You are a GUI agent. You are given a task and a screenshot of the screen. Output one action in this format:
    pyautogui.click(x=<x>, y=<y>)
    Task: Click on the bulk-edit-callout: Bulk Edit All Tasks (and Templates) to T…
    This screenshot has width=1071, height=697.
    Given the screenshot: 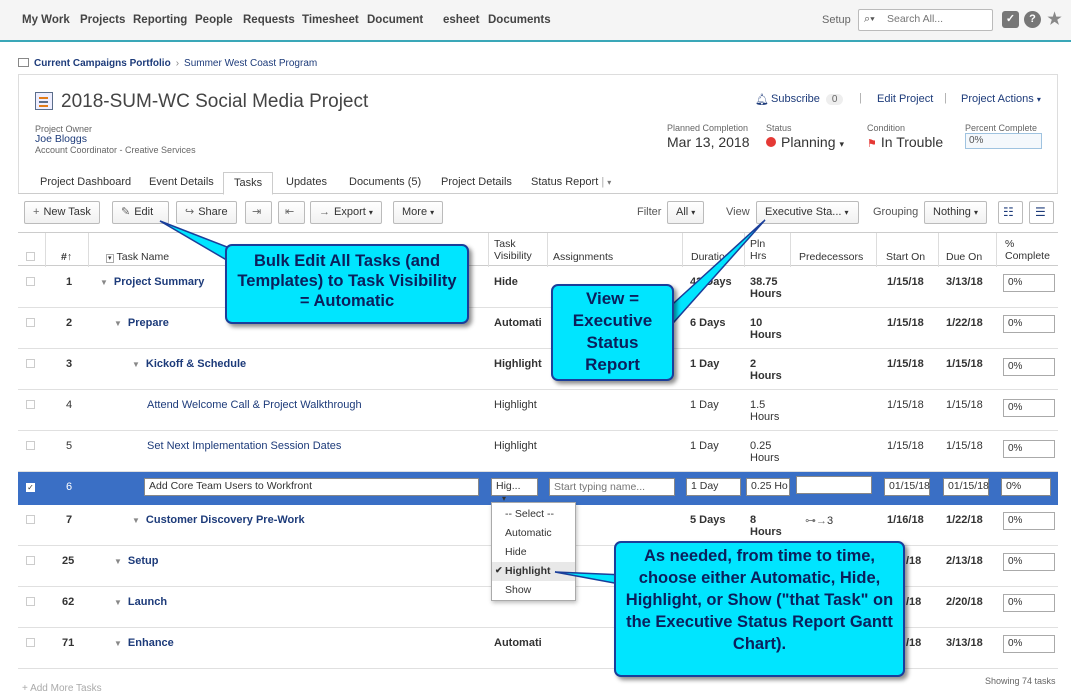 What is the action you would take?
    pyautogui.click(x=347, y=284)
    